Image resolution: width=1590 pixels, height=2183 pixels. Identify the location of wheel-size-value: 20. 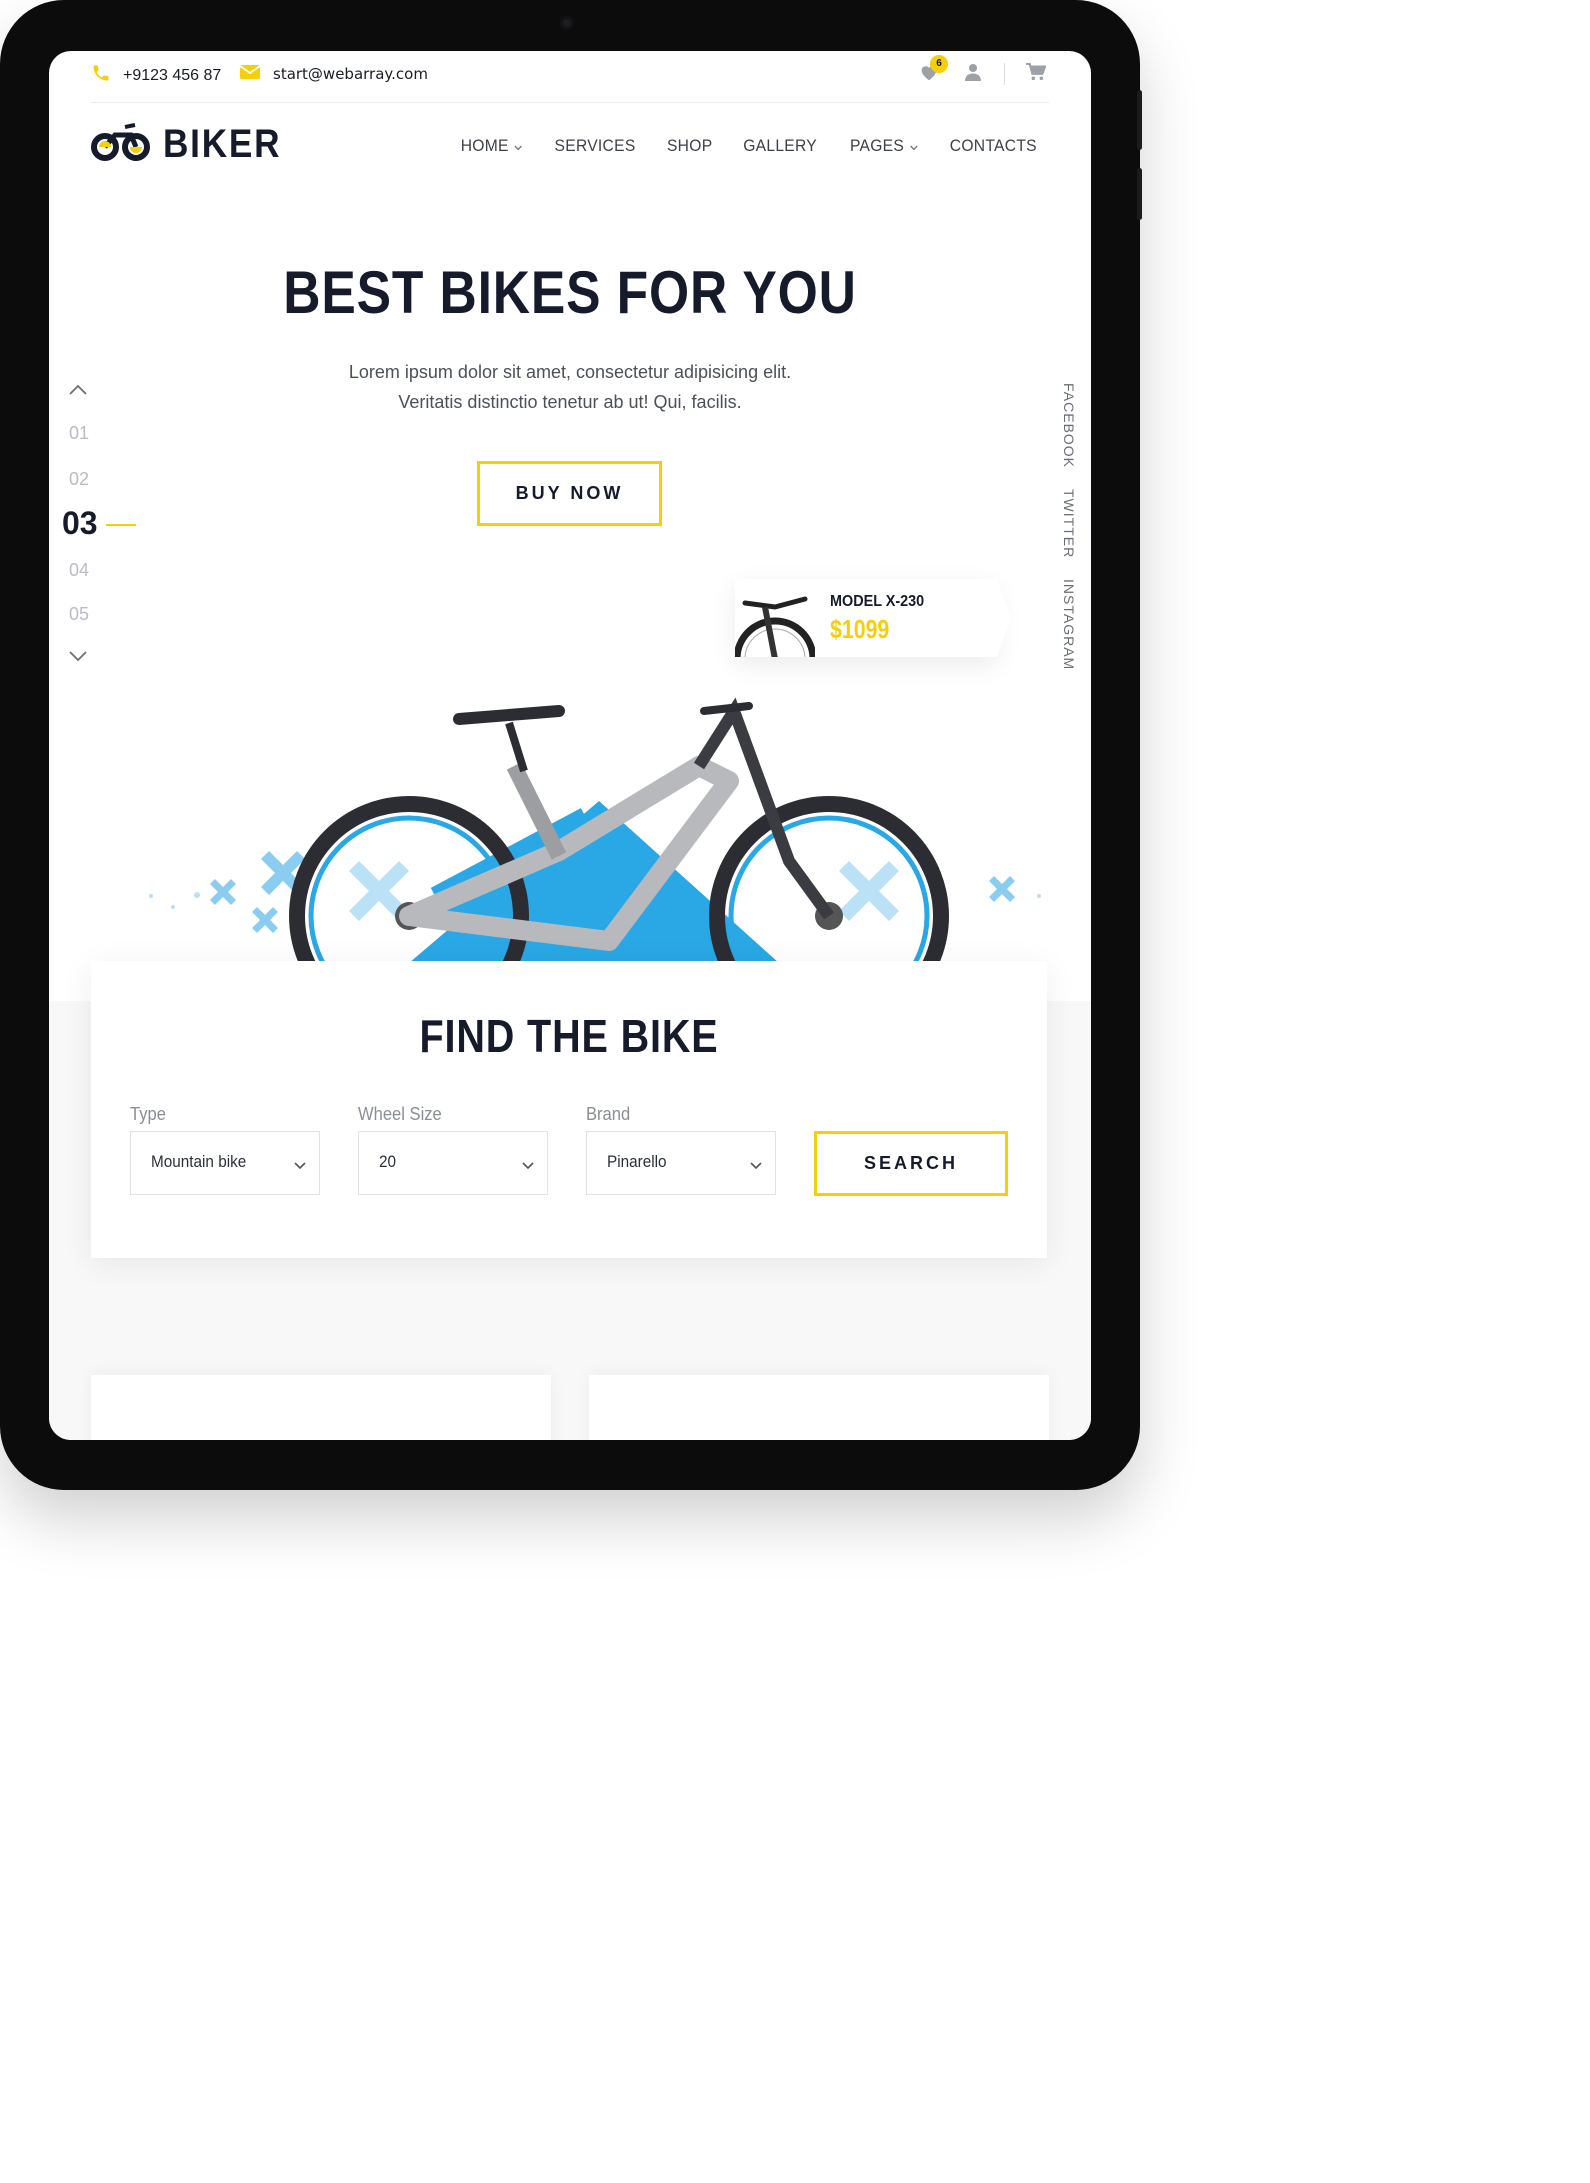
(388, 1161).